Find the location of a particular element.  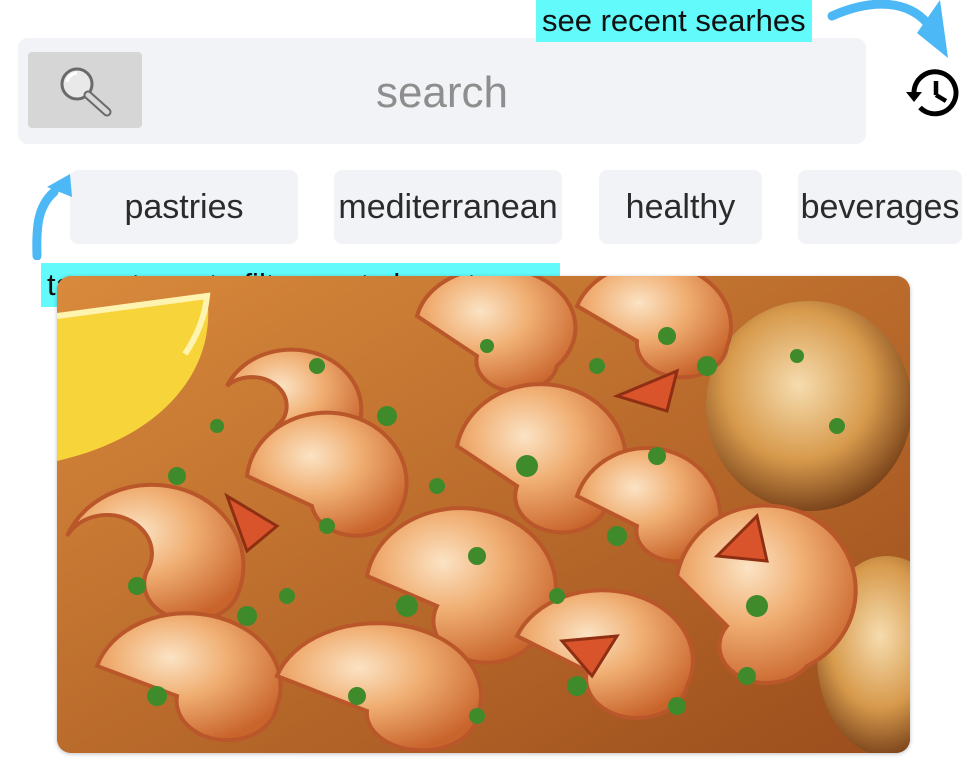

search-input: search is located at coordinates (442, 93).